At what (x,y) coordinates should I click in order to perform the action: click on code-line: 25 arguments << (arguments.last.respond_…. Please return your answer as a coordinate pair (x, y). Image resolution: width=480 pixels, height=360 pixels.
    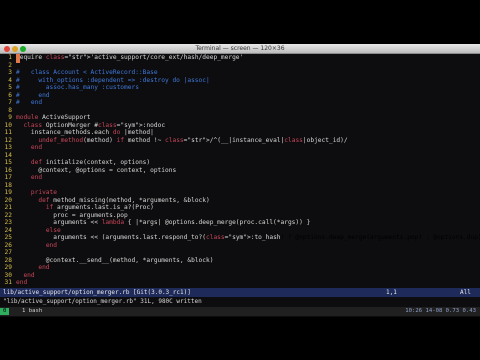
    Looking at the image, I should click on (240, 238).